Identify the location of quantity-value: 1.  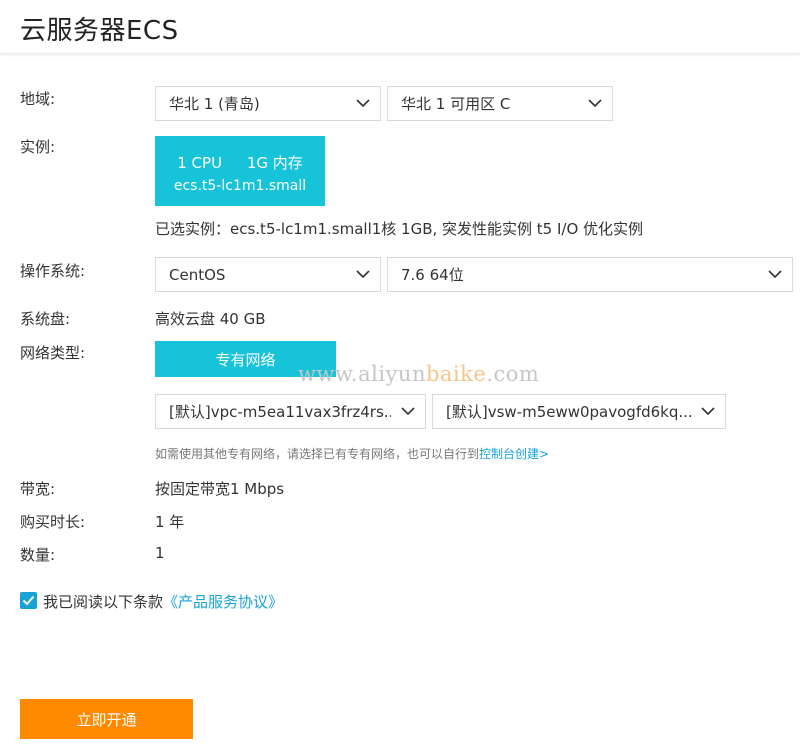
(160, 553).